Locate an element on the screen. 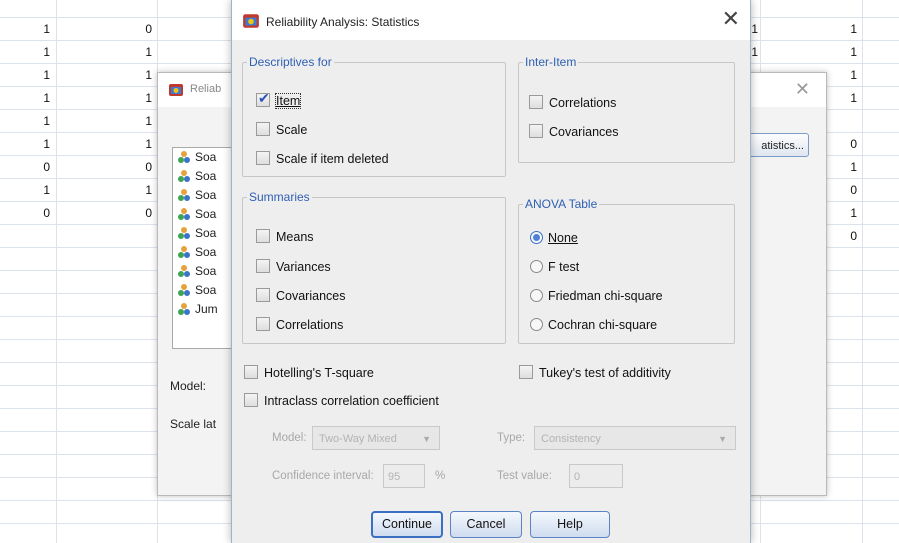  icc-model-label: Model: is located at coordinates (289, 438).